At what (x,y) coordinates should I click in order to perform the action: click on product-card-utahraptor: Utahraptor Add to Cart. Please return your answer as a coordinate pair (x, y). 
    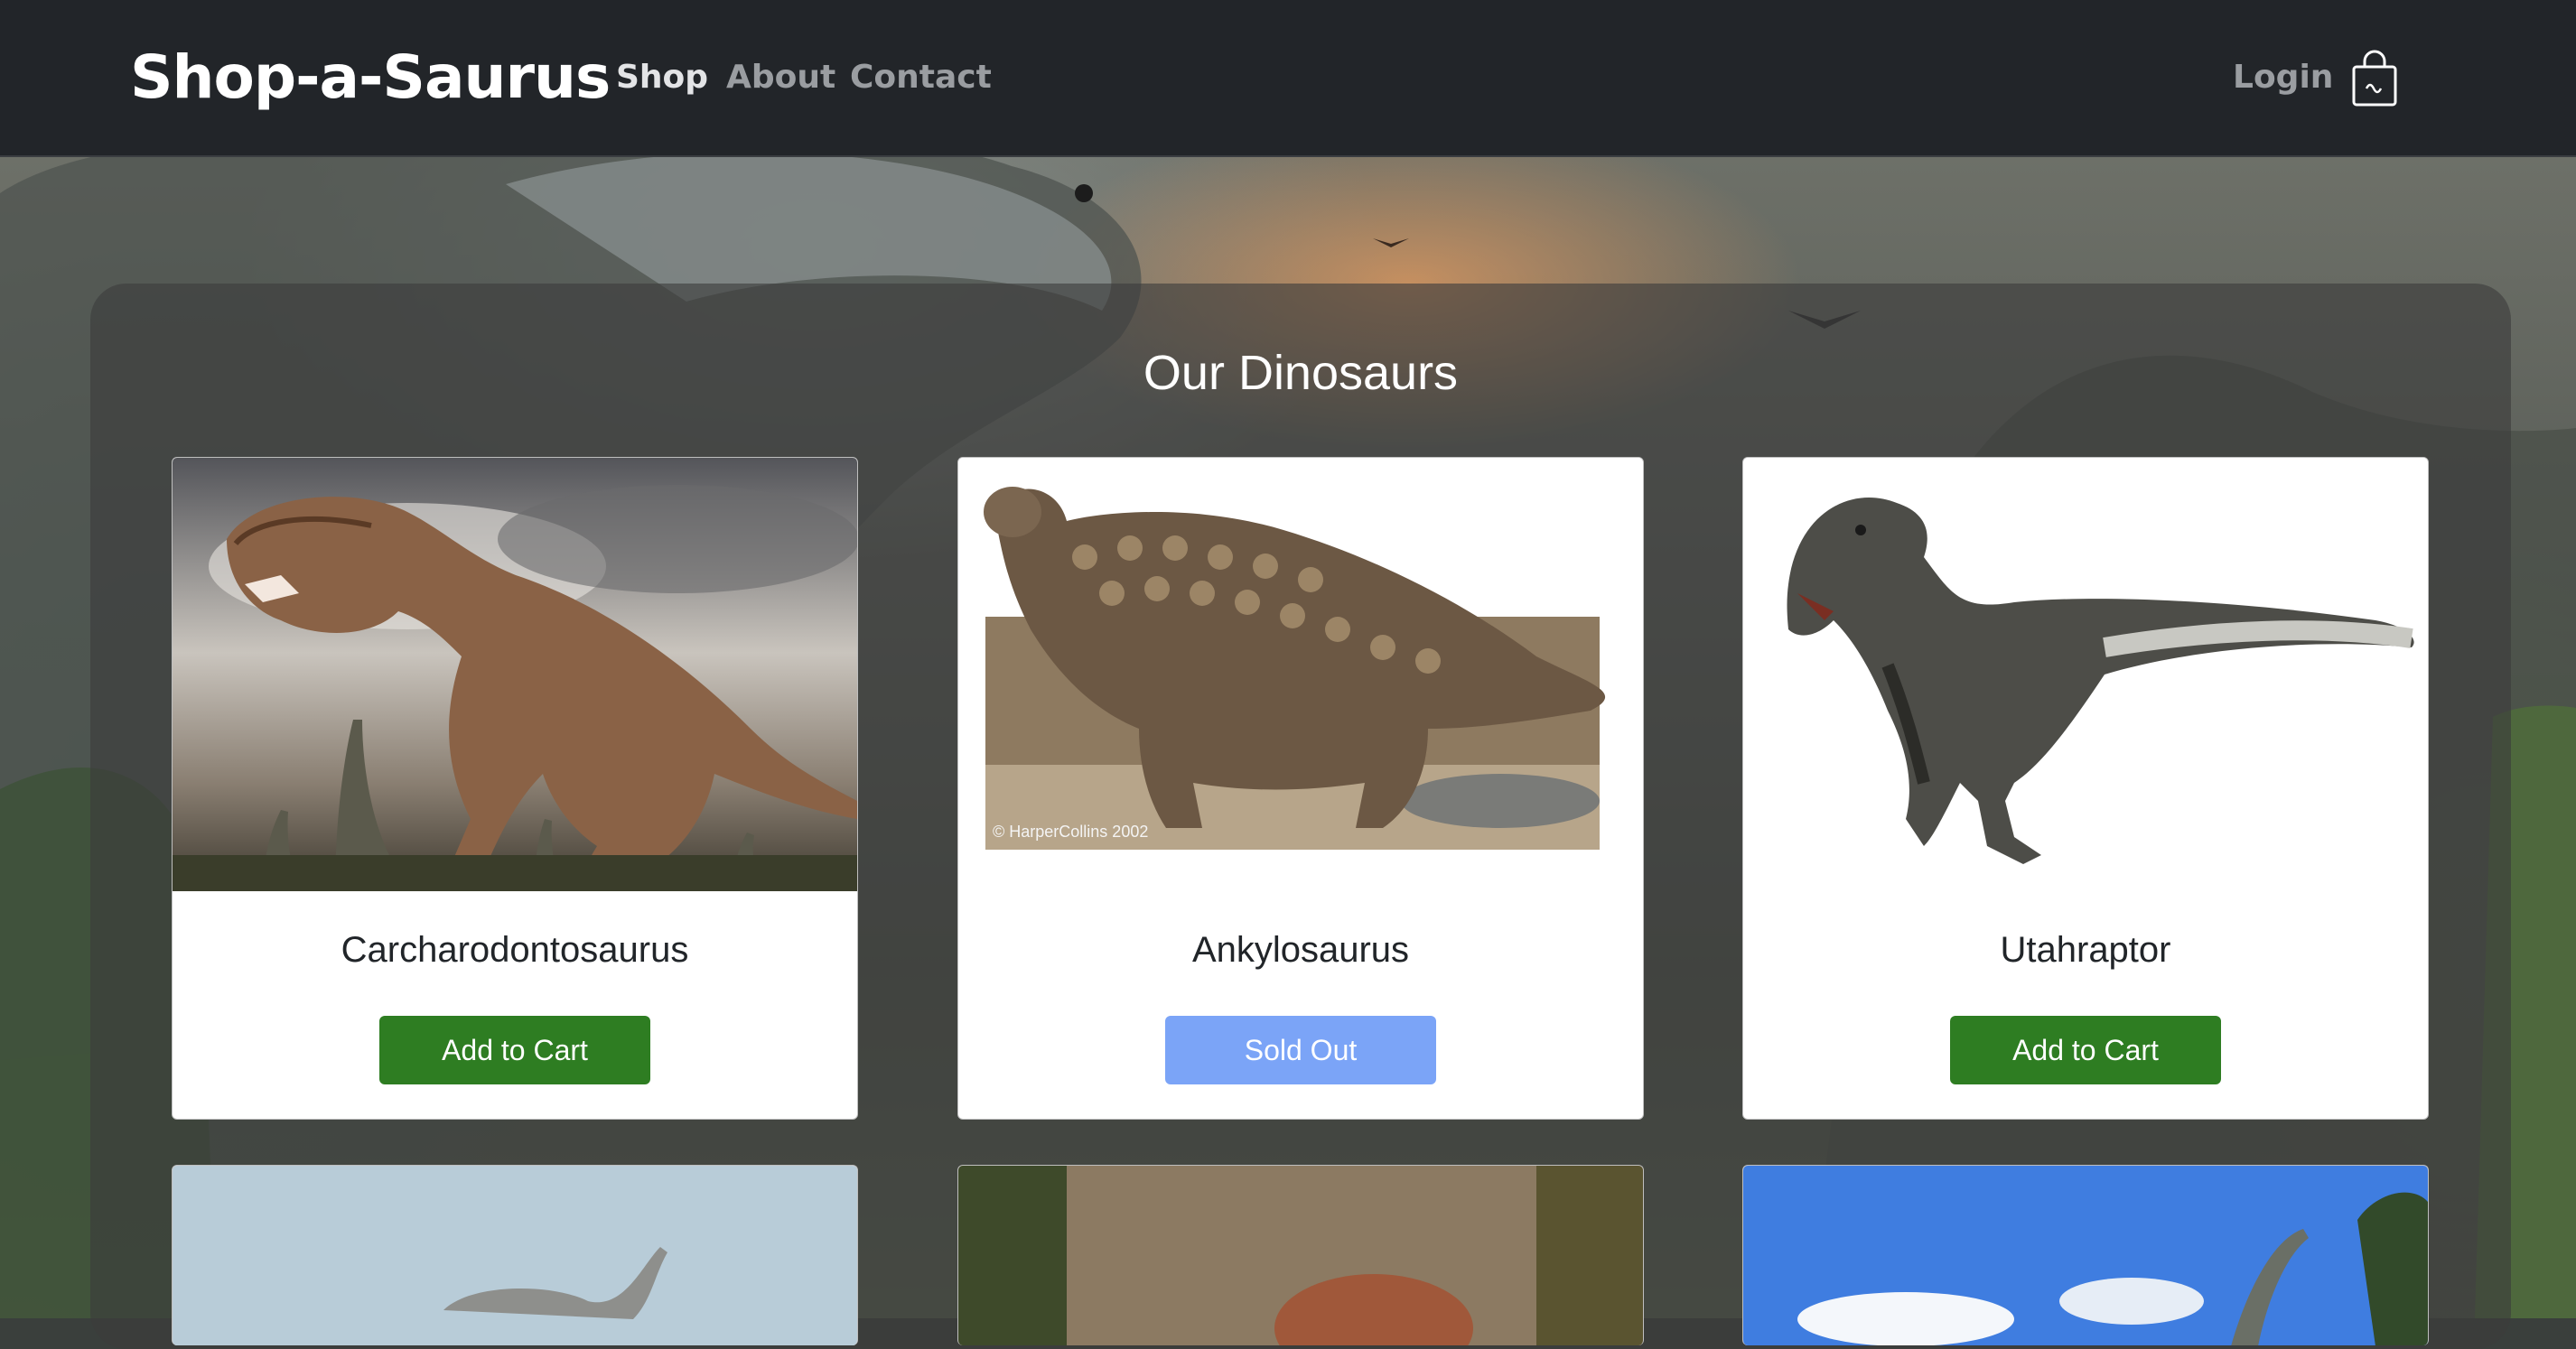
    Looking at the image, I should click on (2086, 788).